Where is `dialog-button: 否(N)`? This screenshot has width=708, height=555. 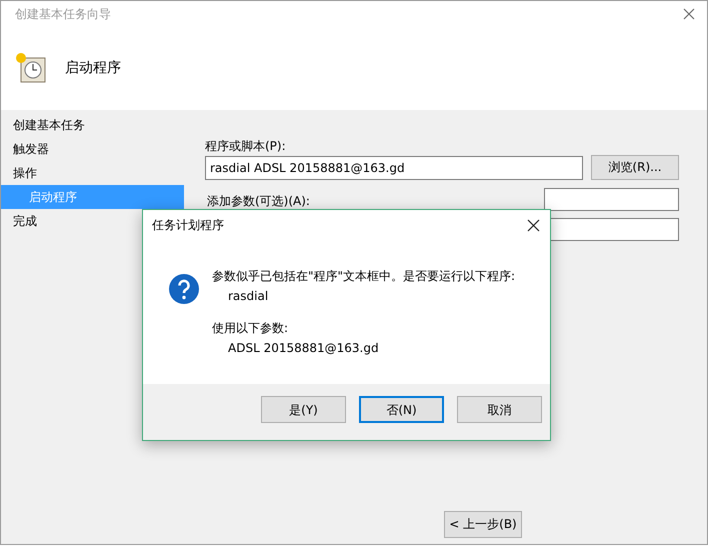
dialog-button: 否(N) is located at coordinates (401, 409).